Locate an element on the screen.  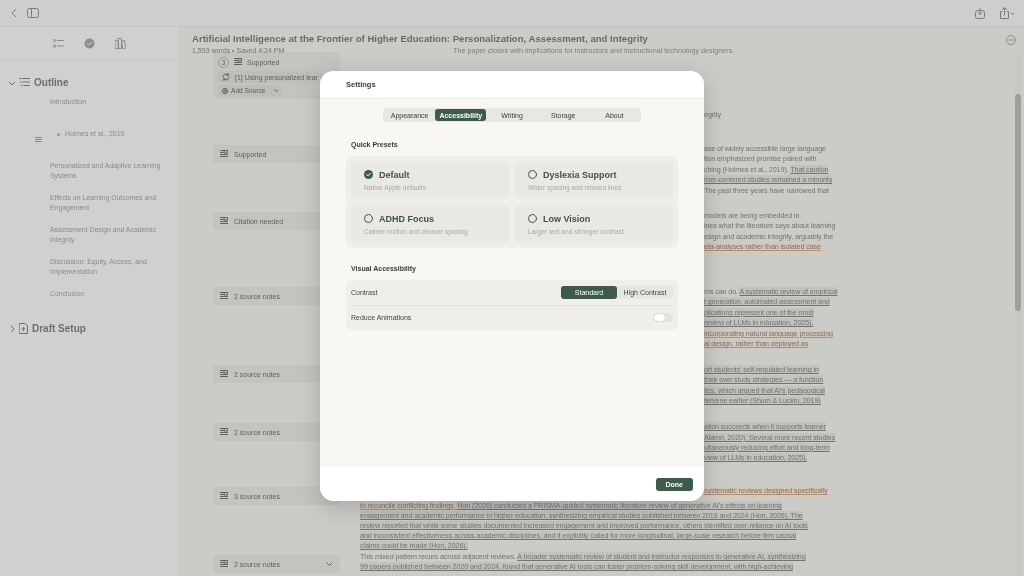
document-icon is located at coordinates (23, 328).